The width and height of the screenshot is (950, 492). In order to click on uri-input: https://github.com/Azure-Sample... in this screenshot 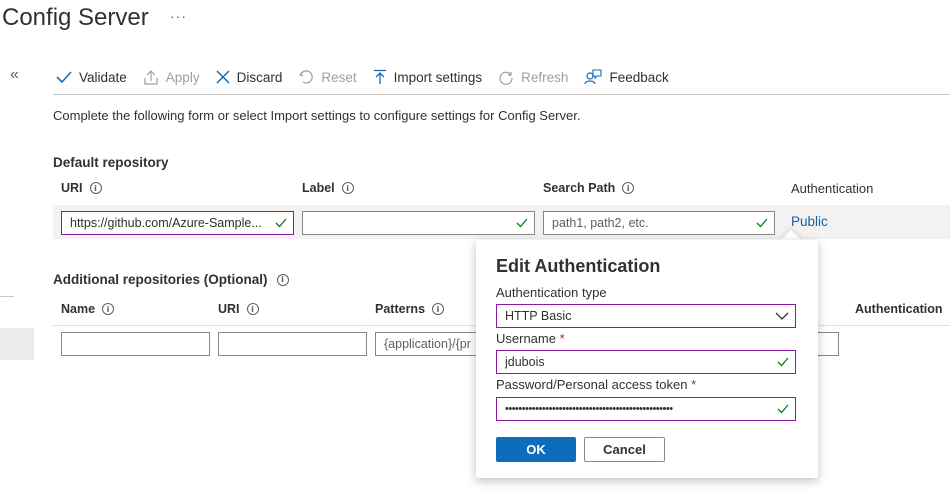, I will do `click(177, 223)`.